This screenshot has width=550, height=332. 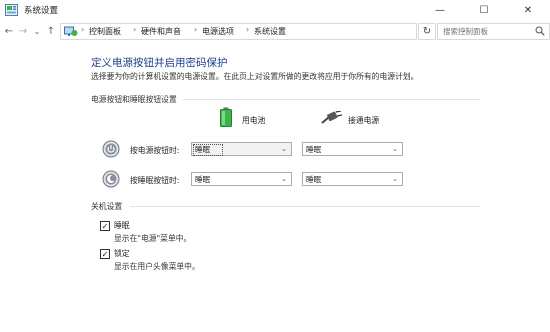 I want to click on sleep-checkbox-description: 显示在"电源"菜单中。, so click(x=153, y=238).